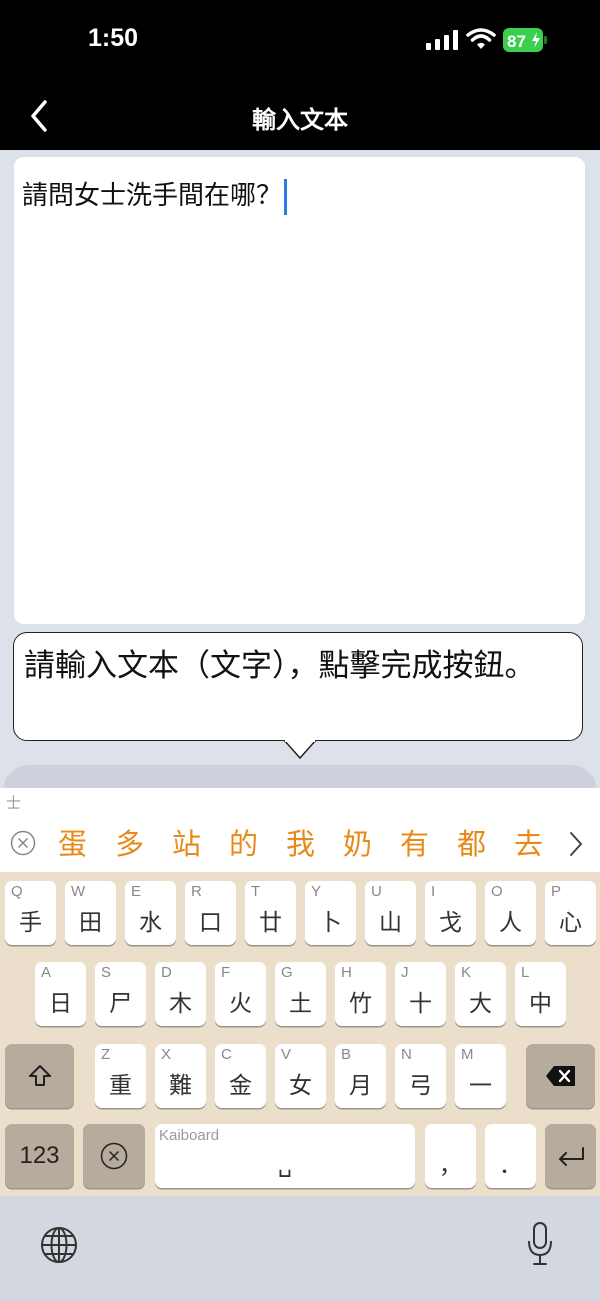  I want to click on key-letter: X, so click(166, 1054).